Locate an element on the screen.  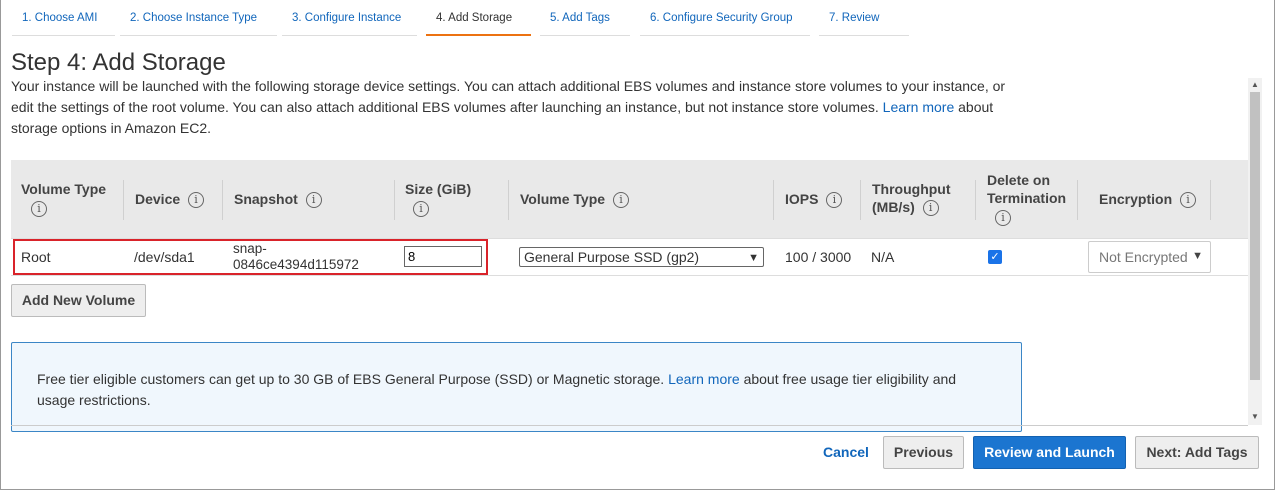
header-size: Size (GiB) i is located at coordinates (438, 199).